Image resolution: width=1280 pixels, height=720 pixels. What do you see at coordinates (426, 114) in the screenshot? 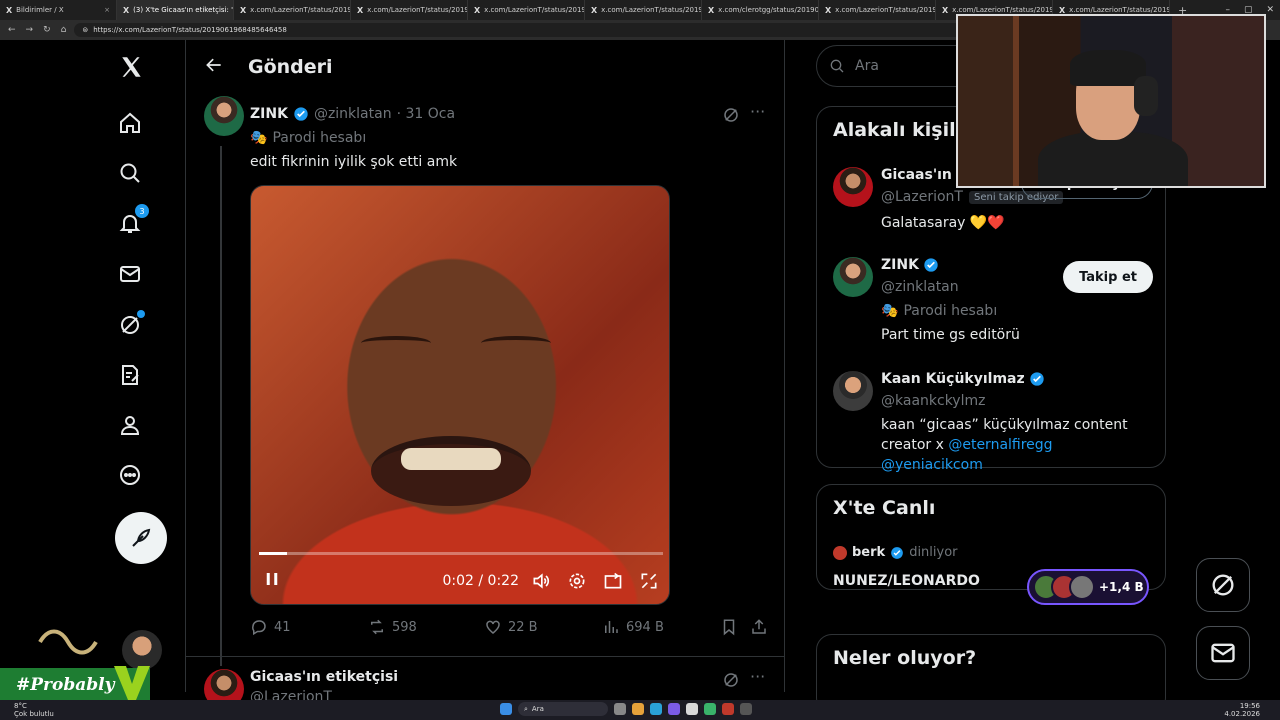
I see `tweet-date: · 31 Oca` at bounding box center [426, 114].